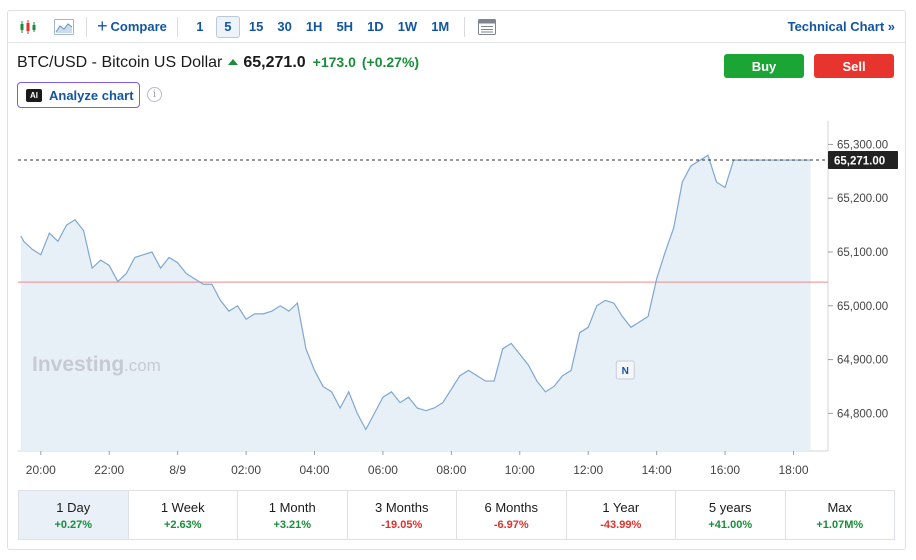  What do you see at coordinates (840, 524) in the screenshot?
I see `period-change: +1.07M%` at bounding box center [840, 524].